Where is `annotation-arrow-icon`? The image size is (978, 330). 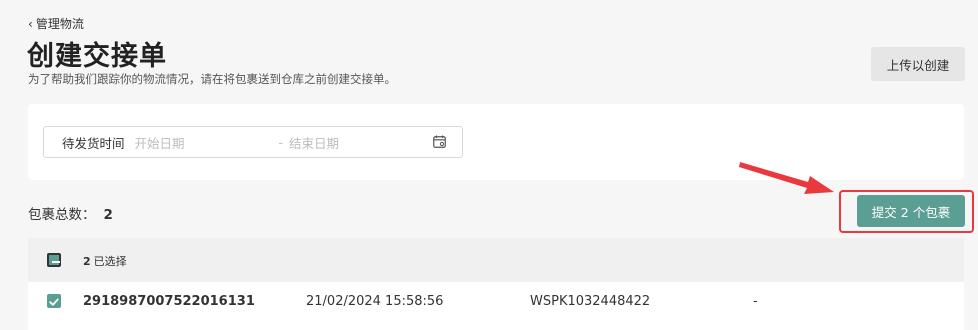 annotation-arrow-icon is located at coordinates (786, 178).